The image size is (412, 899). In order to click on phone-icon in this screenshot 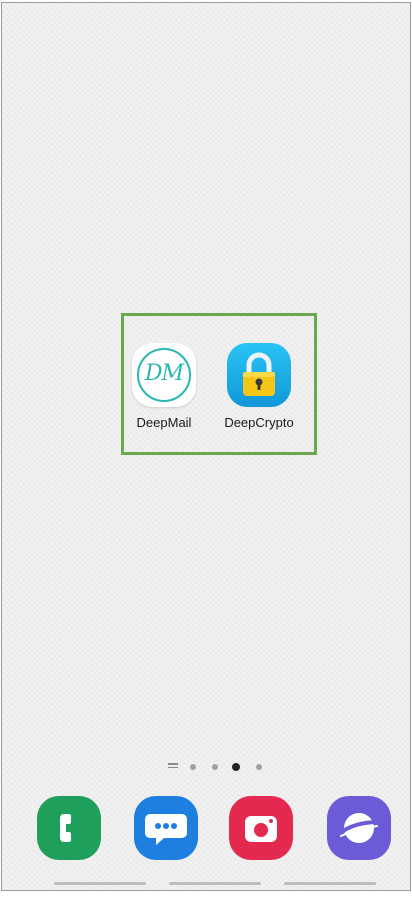, I will do `click(65, 828)`.